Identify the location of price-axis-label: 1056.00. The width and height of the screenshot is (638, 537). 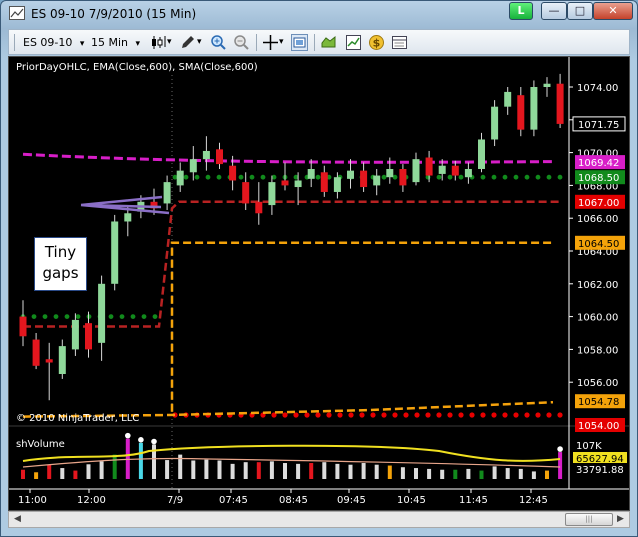
(597, 383).